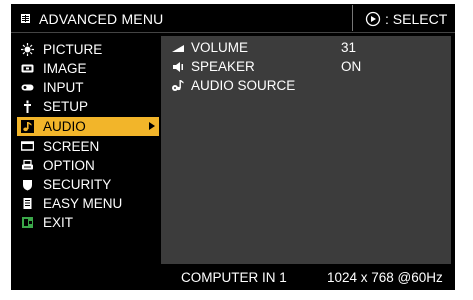 This screenshot has width=473, height=300. Describe the element at coordinates (58, 222) in the screenshot. I see `menu-label: EXIT` at that location.